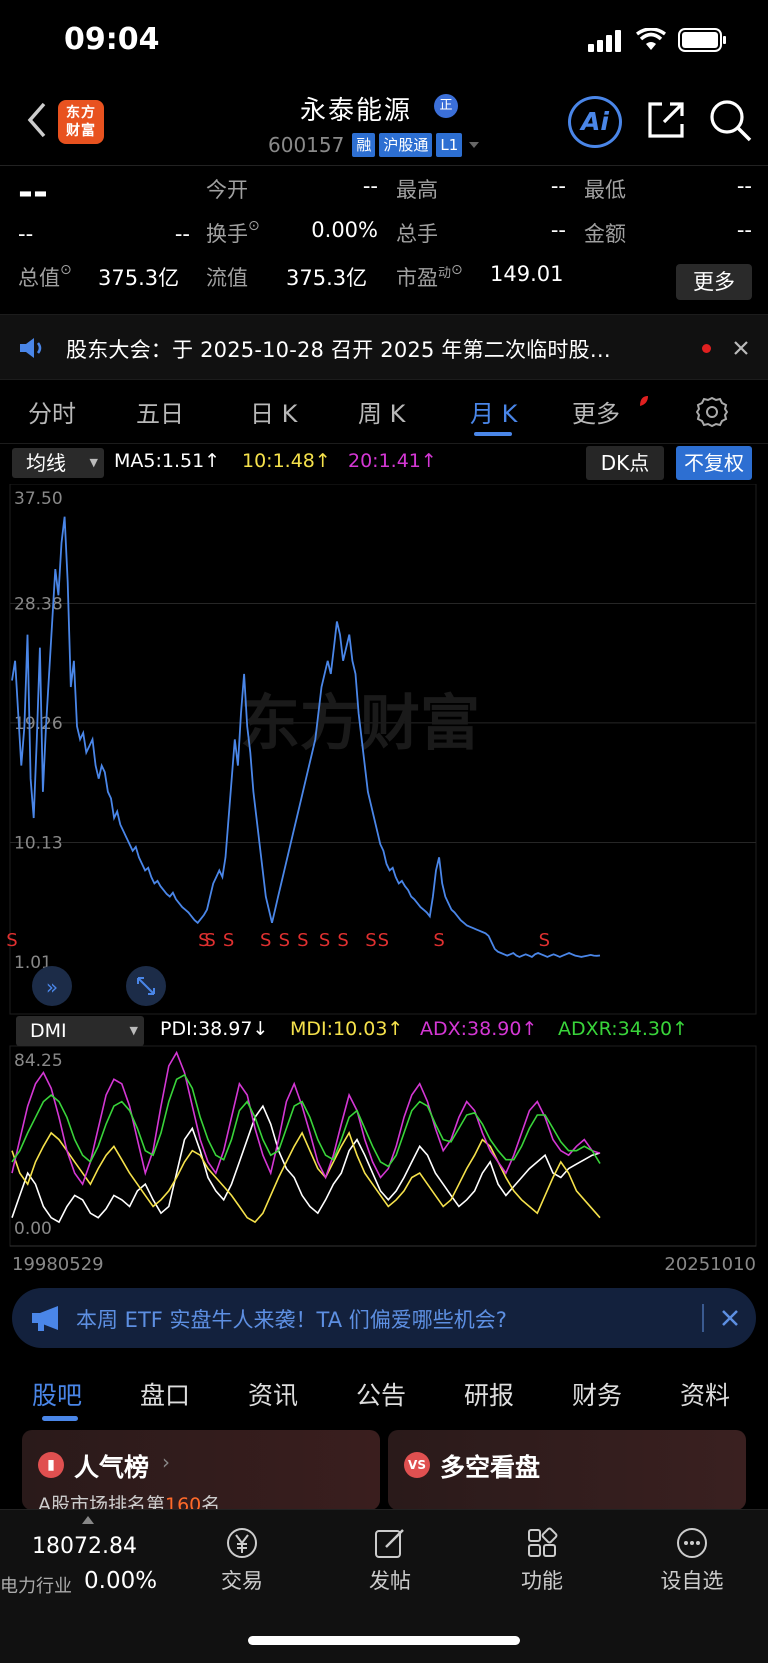  I want to click on tab-month-k: 月 K, so click(493, 411).